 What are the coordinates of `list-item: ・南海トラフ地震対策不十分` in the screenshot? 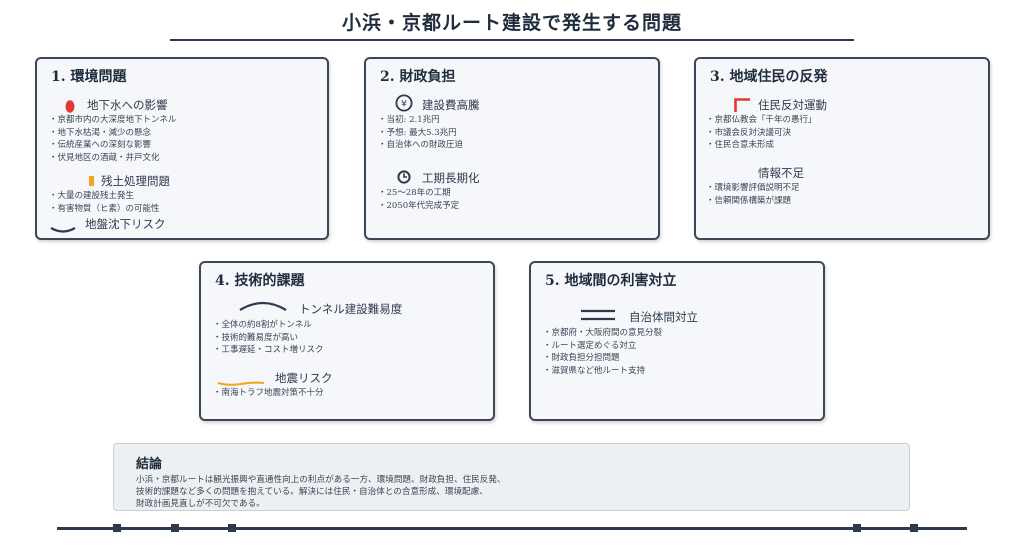 It's located at (268, 393).